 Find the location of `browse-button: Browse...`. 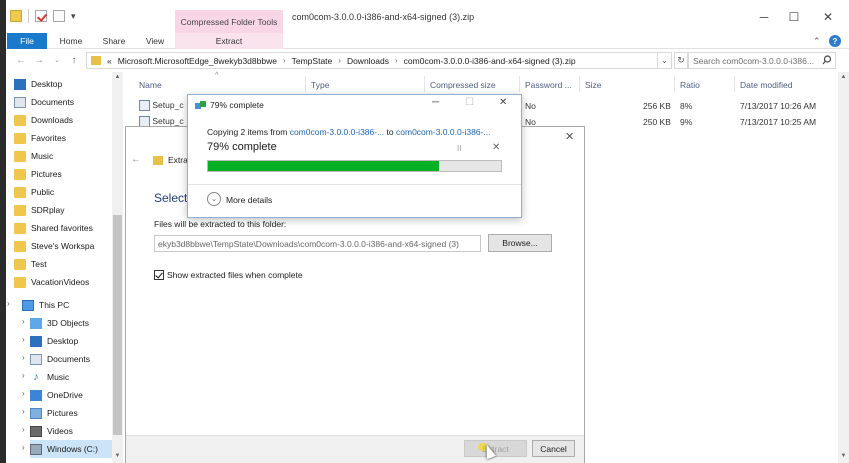

browse-button: Browse... is located at coordinates (520, 243).